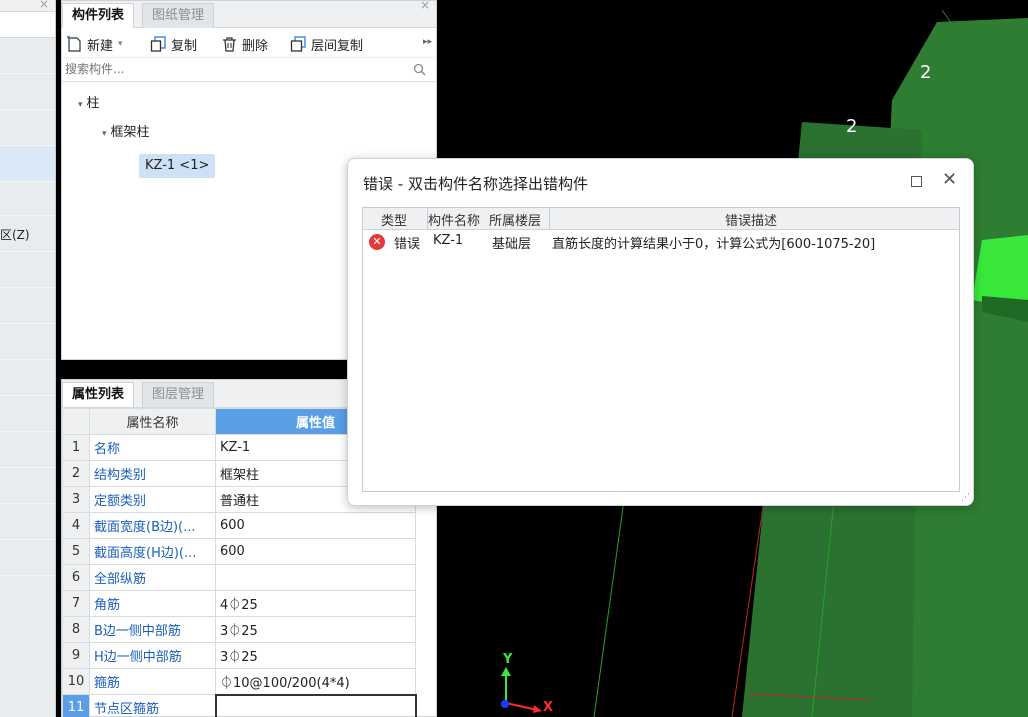 Image resolution: width=1028 pixels, height=717 pixels. I want to click on axis-x-label: X, so click(548, 707).